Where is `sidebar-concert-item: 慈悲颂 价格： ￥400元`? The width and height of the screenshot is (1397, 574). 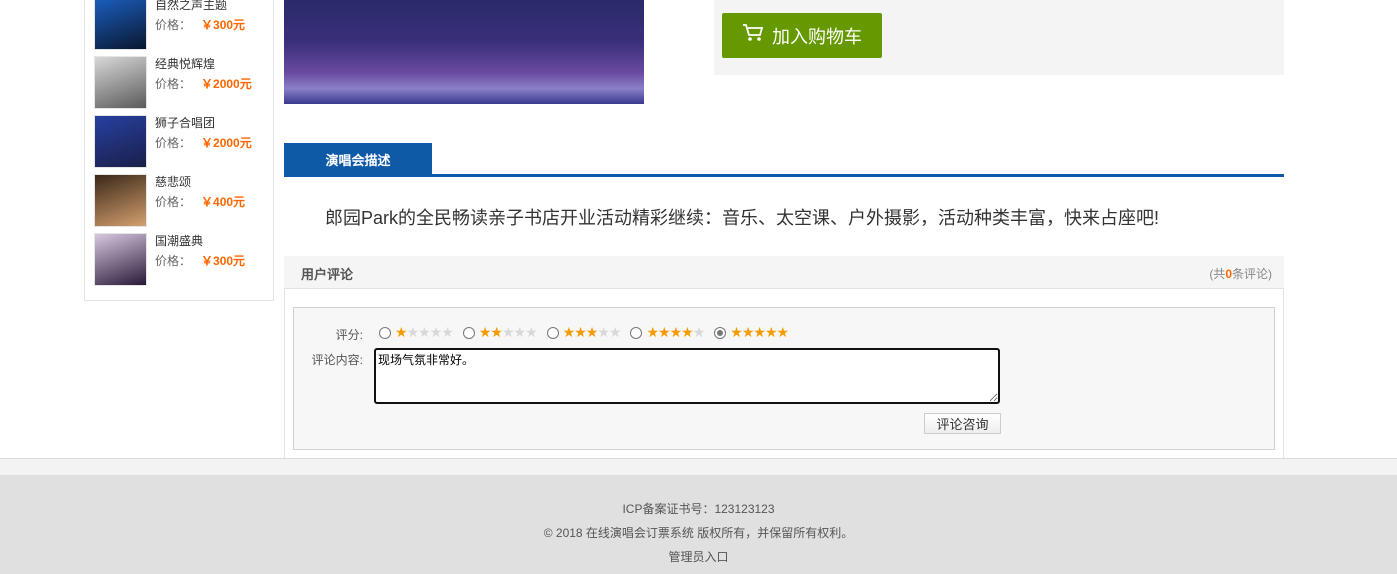
sidebar-concert-item: 慈悲颂 价格： ￥400元 is located at coordinates (184, 200).